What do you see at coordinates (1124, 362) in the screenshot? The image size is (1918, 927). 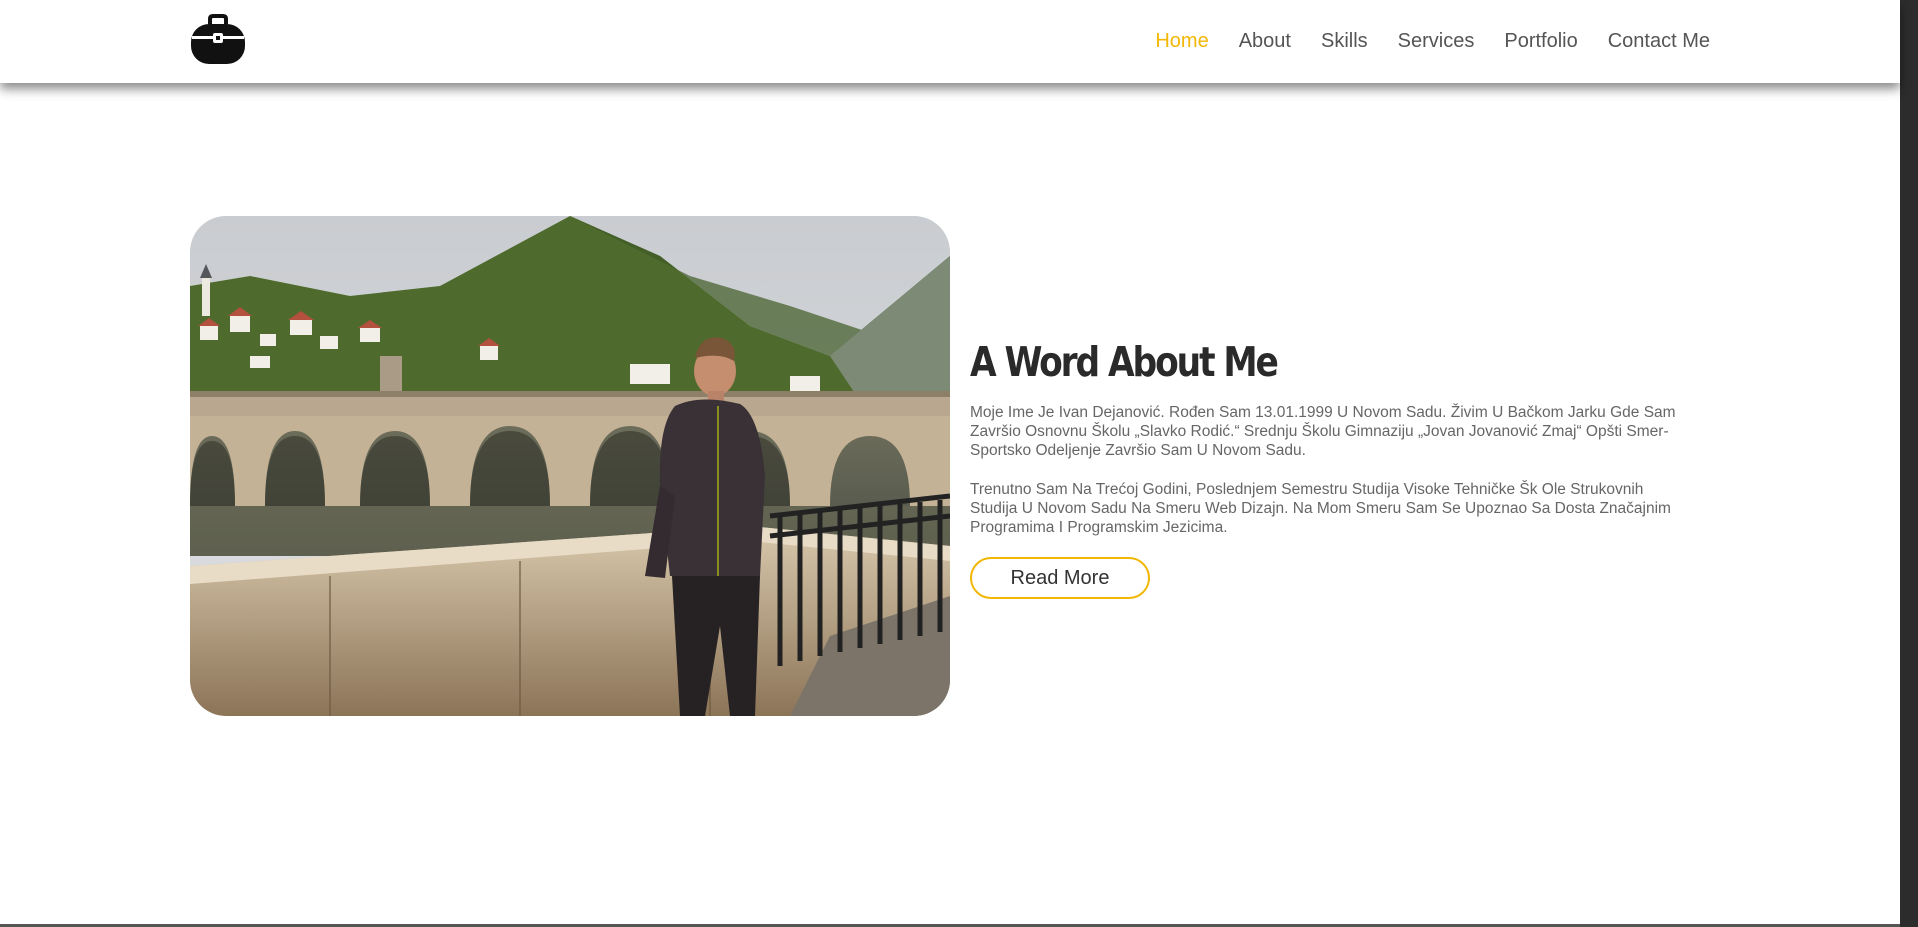 I see `about-title: A Word About Me` at bounding box center [1124, 362].